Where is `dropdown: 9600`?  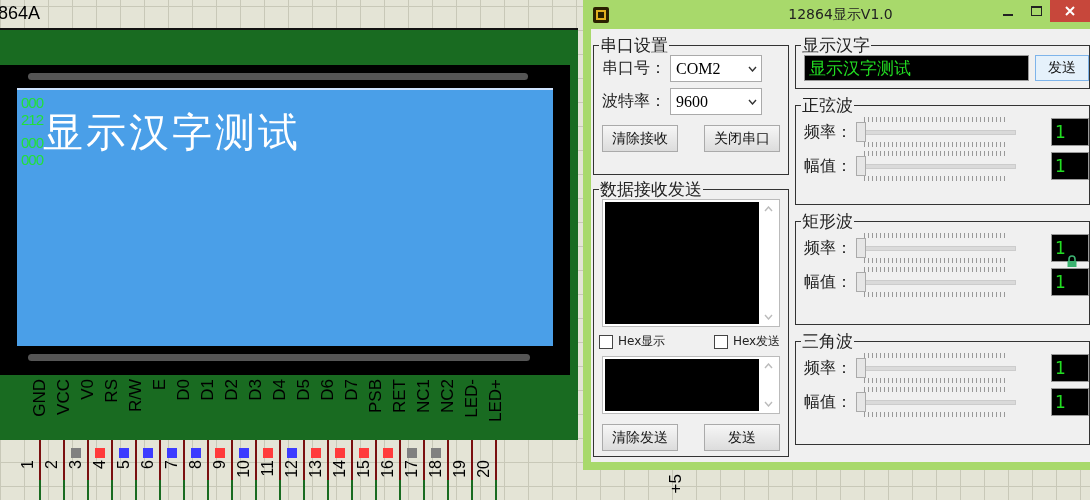 dropdown: 9600 is located at coordinates (716, 101).